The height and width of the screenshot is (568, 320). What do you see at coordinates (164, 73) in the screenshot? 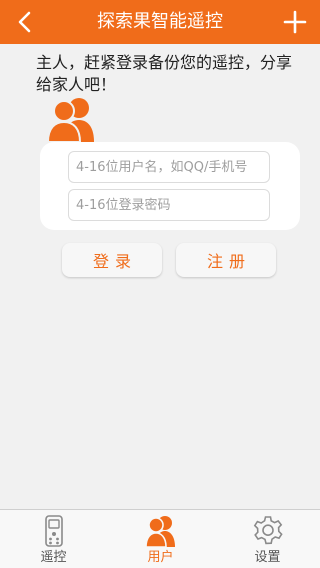
I see `intro-text: 主人，赶紧登录备份您的遥控，分享给家人吧！` at bounding box center [164, 73].